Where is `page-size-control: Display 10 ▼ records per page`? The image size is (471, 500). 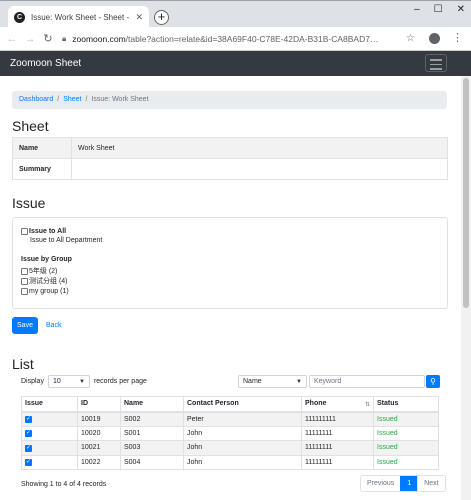 page-size-control: Display 10 ▼ records per page is located at coordinates (84, 381).